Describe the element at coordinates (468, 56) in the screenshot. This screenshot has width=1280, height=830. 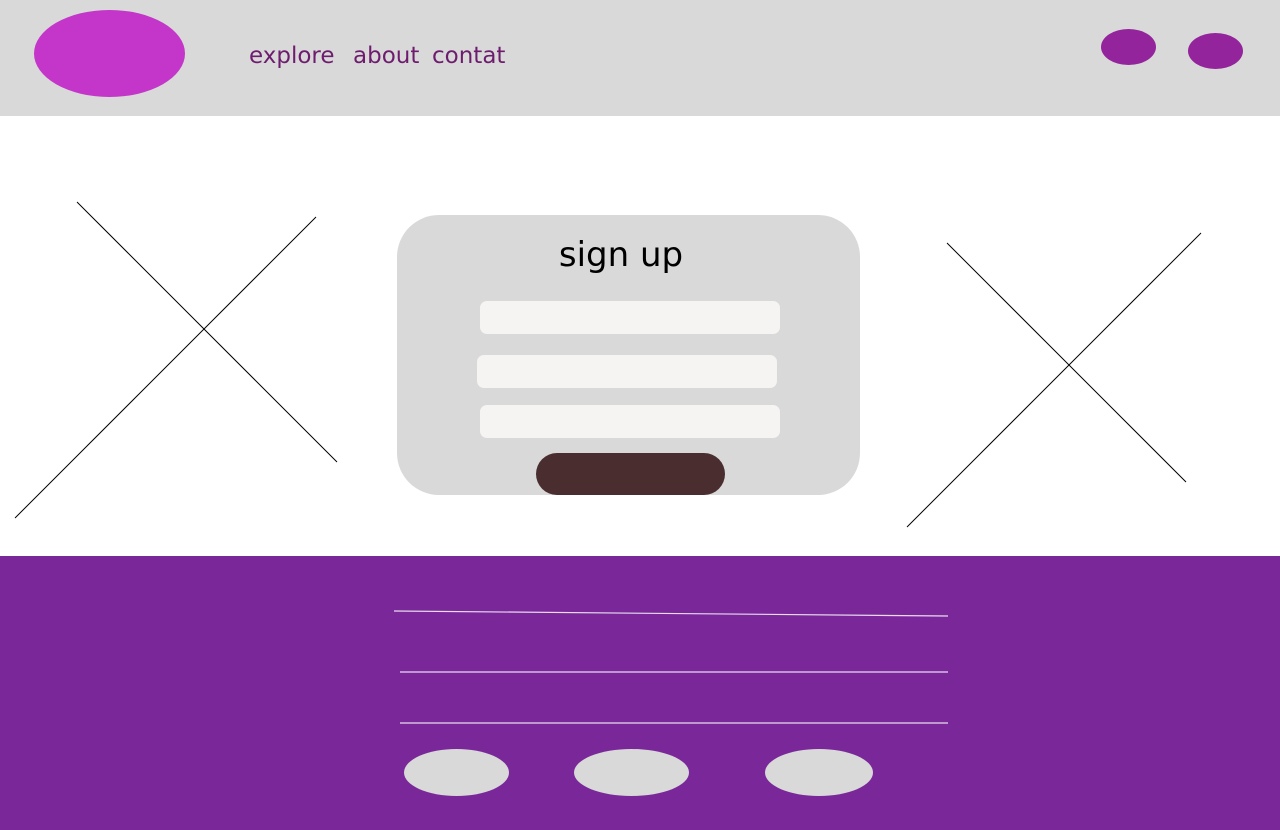
I see `nav-contact-link: contat` at that location.